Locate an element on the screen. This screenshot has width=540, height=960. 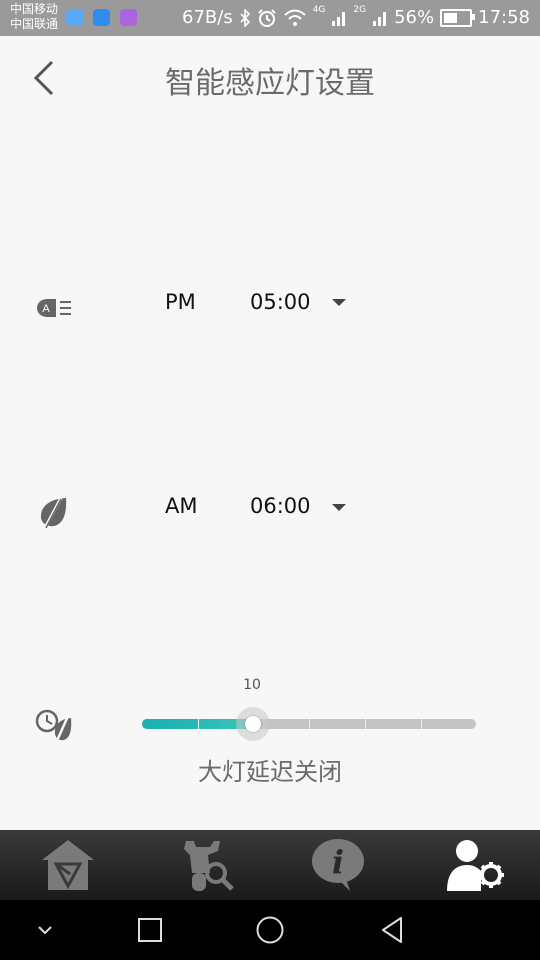
alarm-icon is located at coordinates (266, 18).